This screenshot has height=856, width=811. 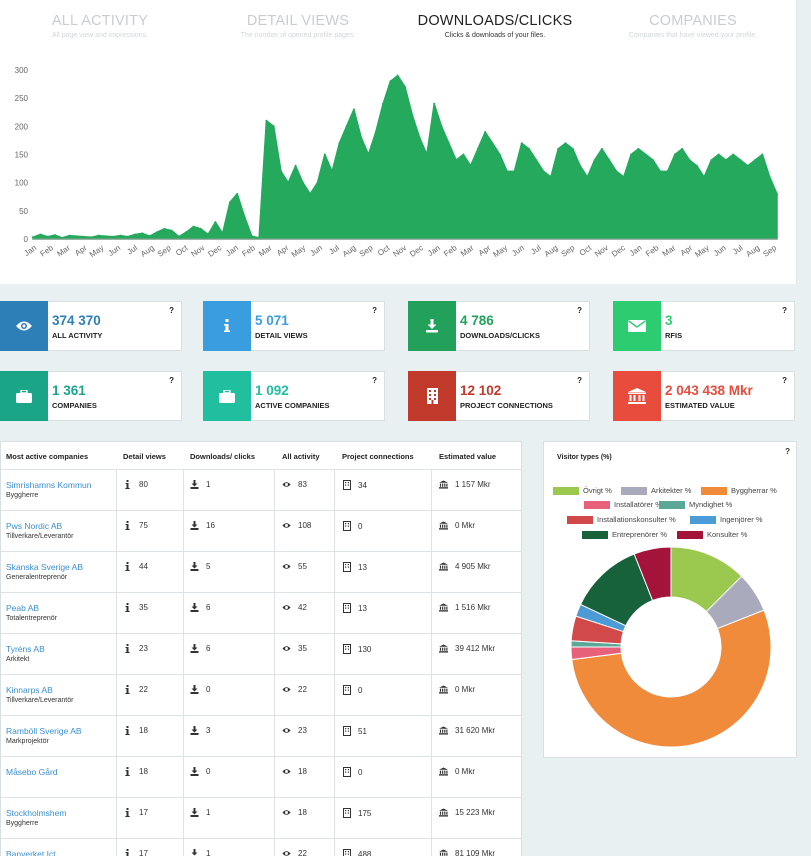 I want to click on stat-card-detail-views: 5 071 DETAIL VIEWS ?, so click(x=294, y=326).